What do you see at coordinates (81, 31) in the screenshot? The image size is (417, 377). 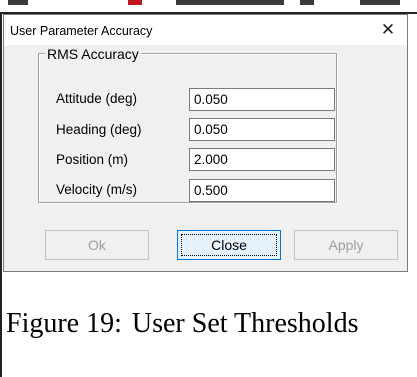 I see `dialog-title: User Parameter Accuracy` at bounding box center [81, 31].